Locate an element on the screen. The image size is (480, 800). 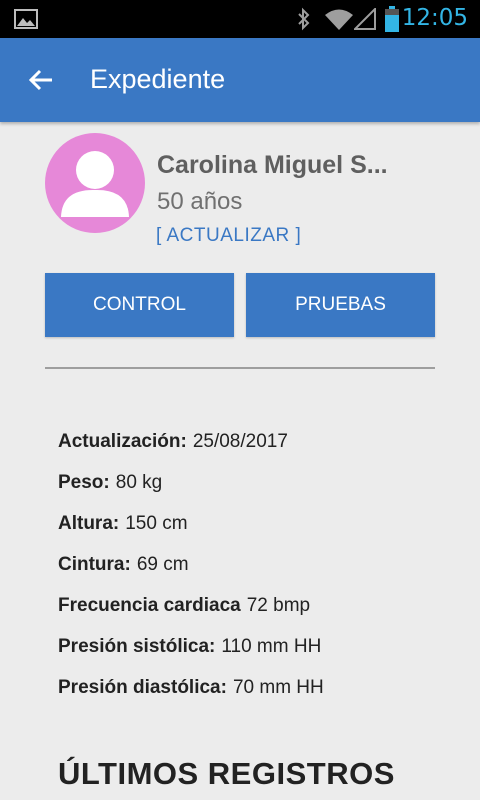
bluetooth-icon is located at coordinates (304, 19).